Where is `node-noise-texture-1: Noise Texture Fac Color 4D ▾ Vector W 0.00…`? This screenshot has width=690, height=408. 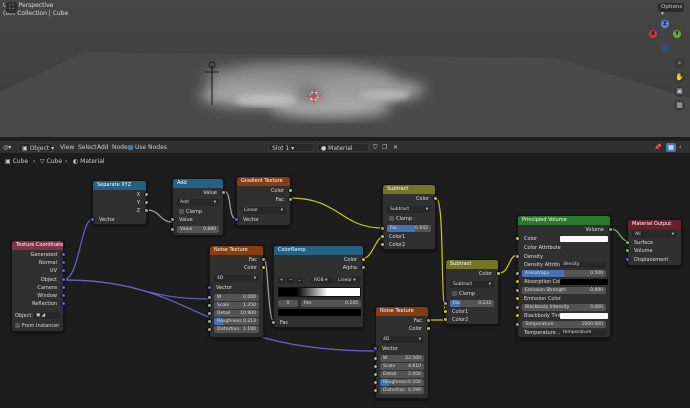
node-noise-texture-1: Noise Texture Fac Color 4D ▾ Vector W 0.00… is located at coordinates (236, 291).